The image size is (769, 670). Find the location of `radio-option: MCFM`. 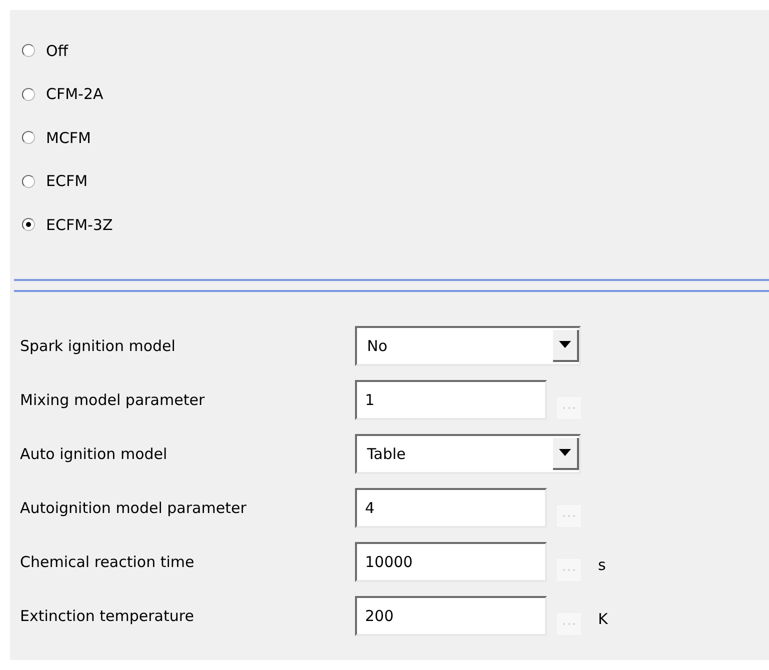

radio-option: MCFM is located at coordinates (395, 138).